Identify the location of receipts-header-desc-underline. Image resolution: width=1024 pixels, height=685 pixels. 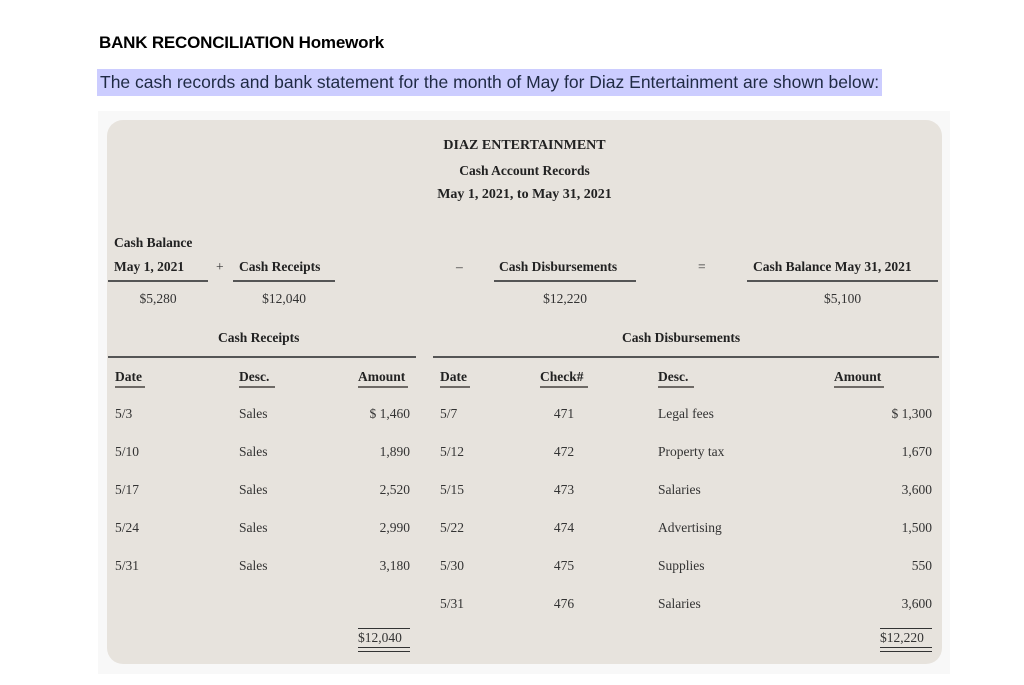
(257, 387).